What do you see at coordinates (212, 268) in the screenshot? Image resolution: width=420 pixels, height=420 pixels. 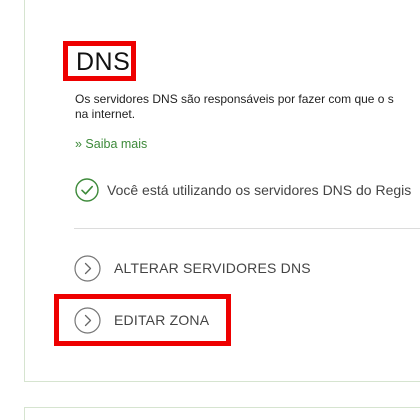 I see `change-dns-servers-label: ALTERAR SERVIDORES DNS` at bounding box center [212, 268].